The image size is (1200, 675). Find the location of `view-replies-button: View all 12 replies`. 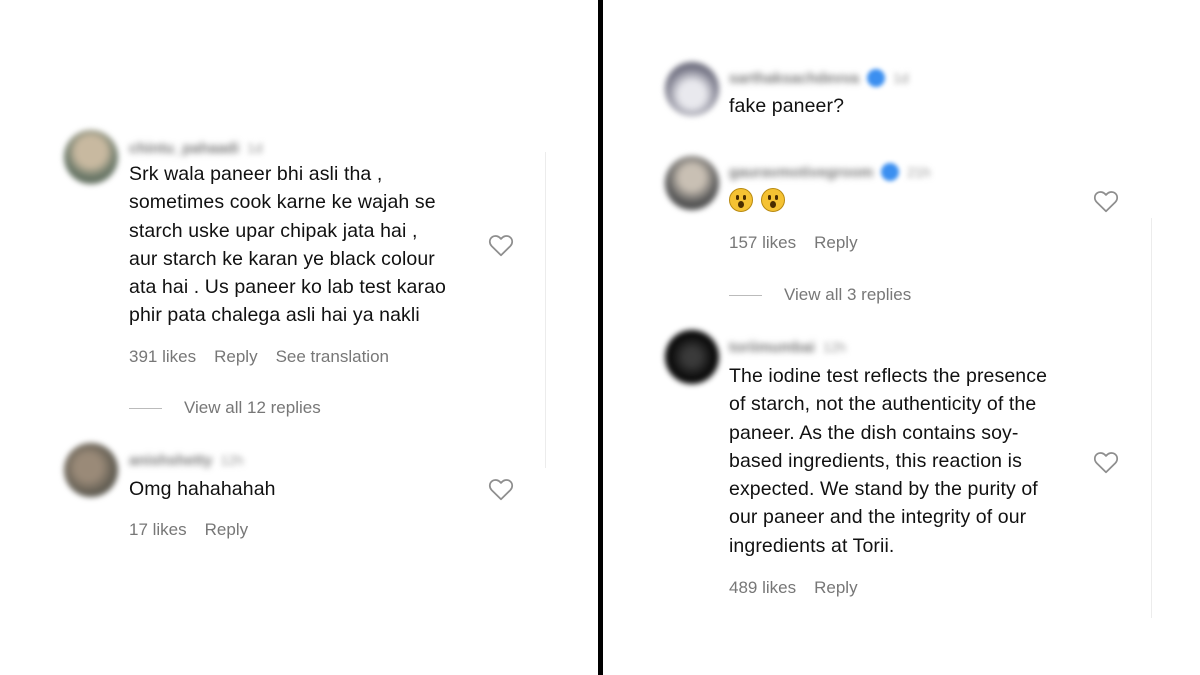

view-replies-button: View all 12 replies is located at coordinates (225, 408).